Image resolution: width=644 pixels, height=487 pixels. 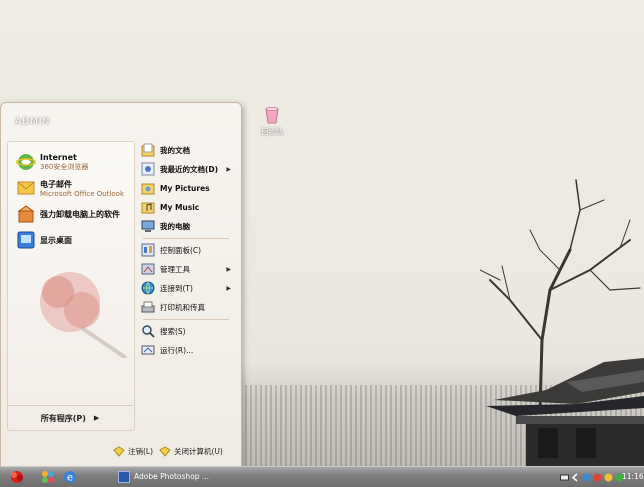 I want to click on menu-item-label: 控制面板(C), so click(x=181, y=250).